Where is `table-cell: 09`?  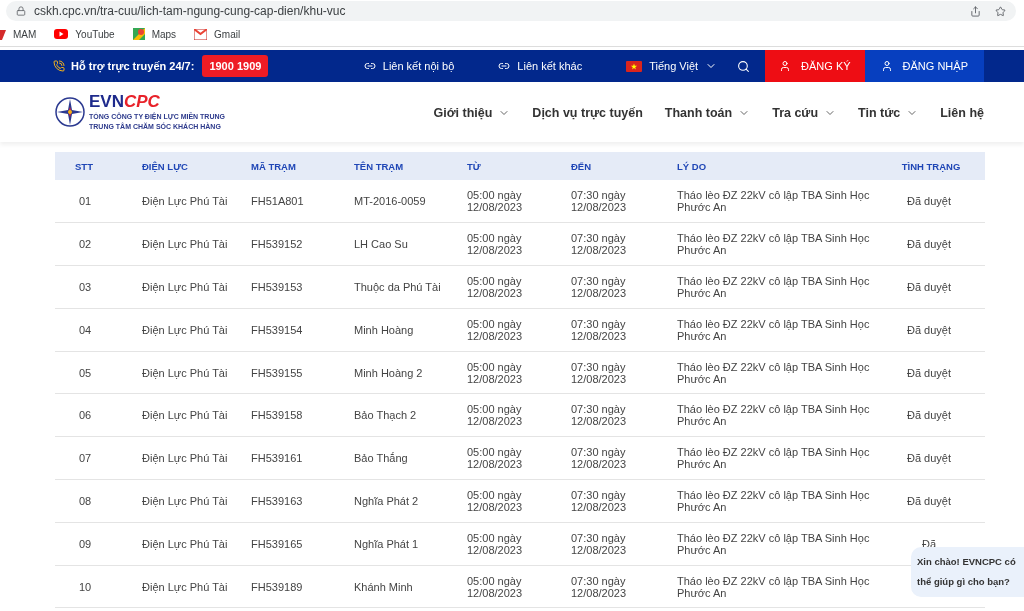
table-cell: 09 is located at coordinates (85, 543).